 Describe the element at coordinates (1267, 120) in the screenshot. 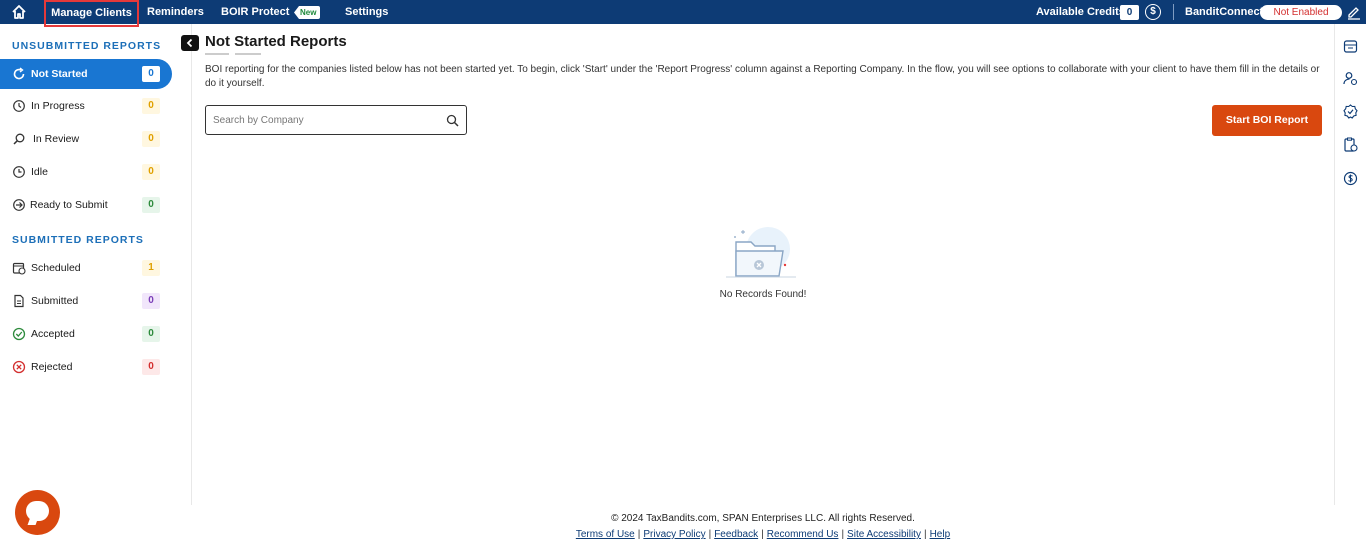

I see `start-boi-report-button: Start BOI Report` at that location.